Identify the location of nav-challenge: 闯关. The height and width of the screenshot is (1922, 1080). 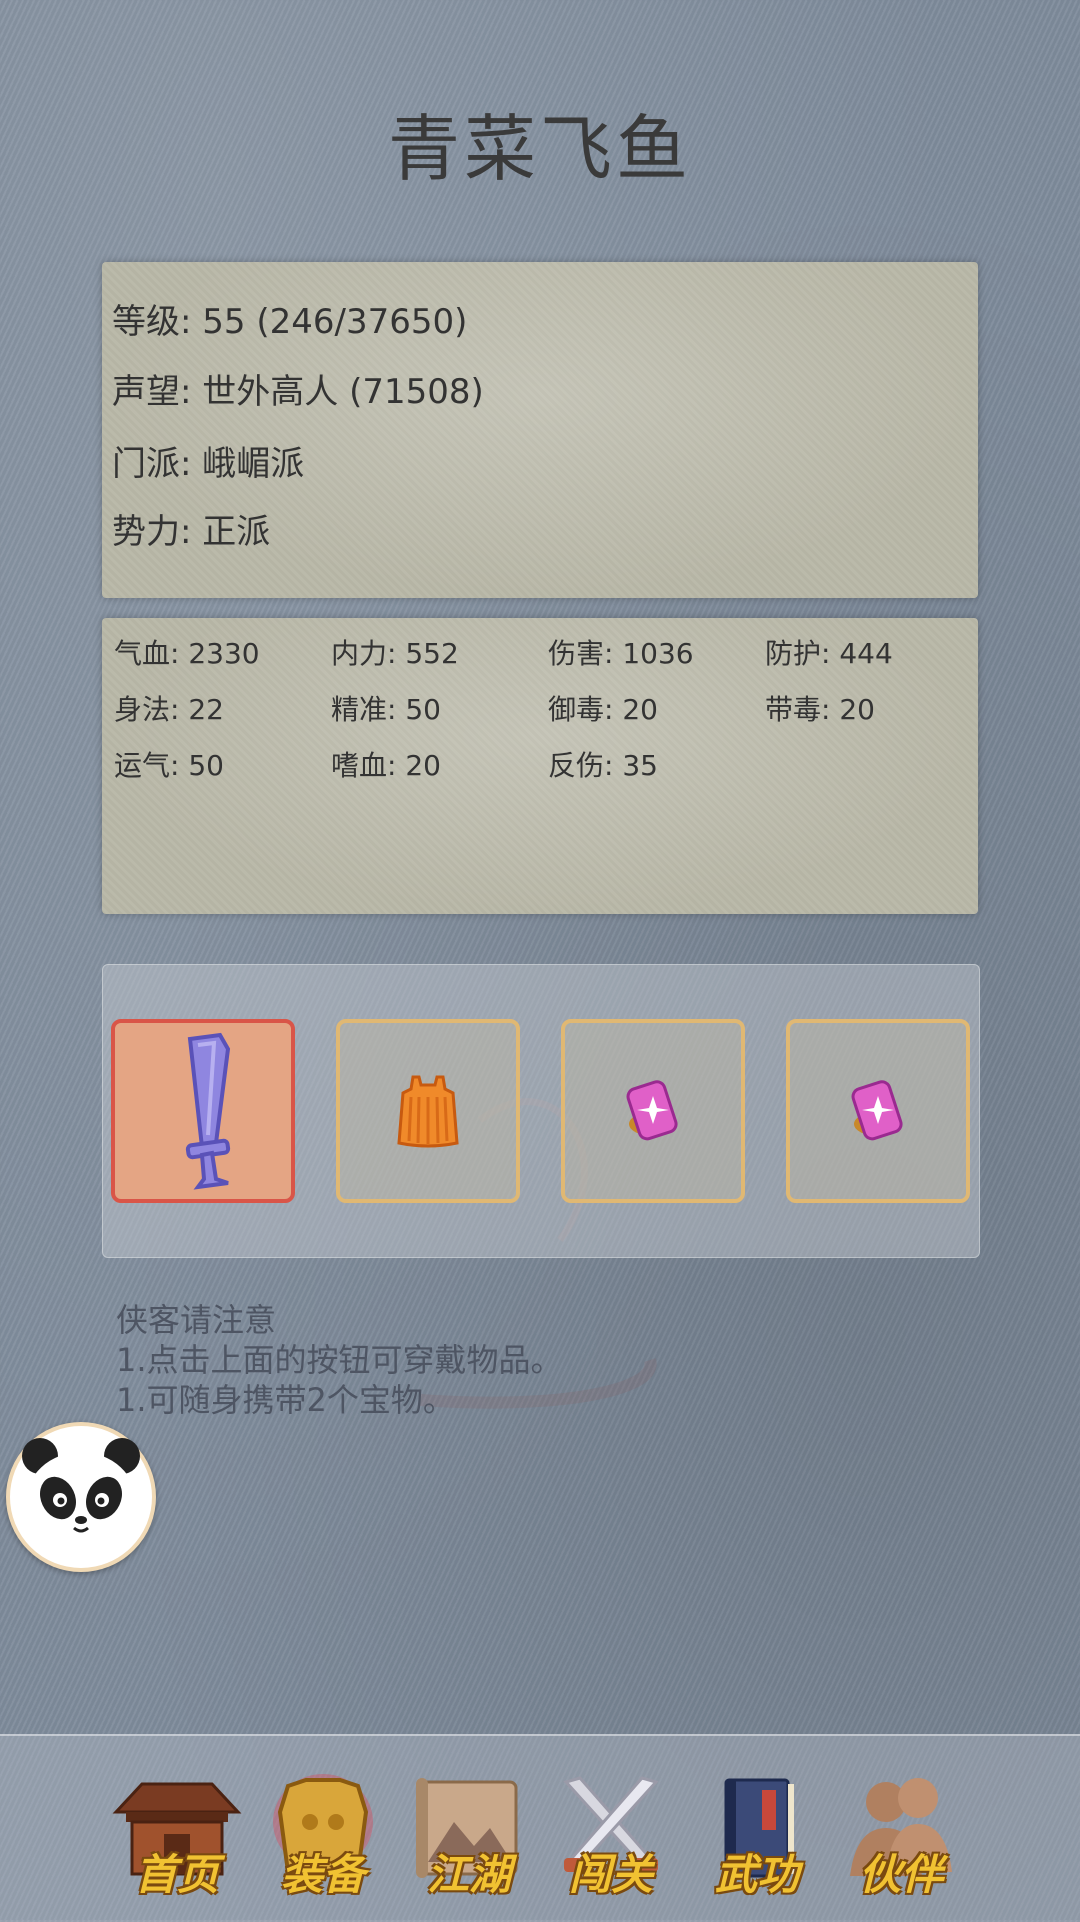
(611, 1837).